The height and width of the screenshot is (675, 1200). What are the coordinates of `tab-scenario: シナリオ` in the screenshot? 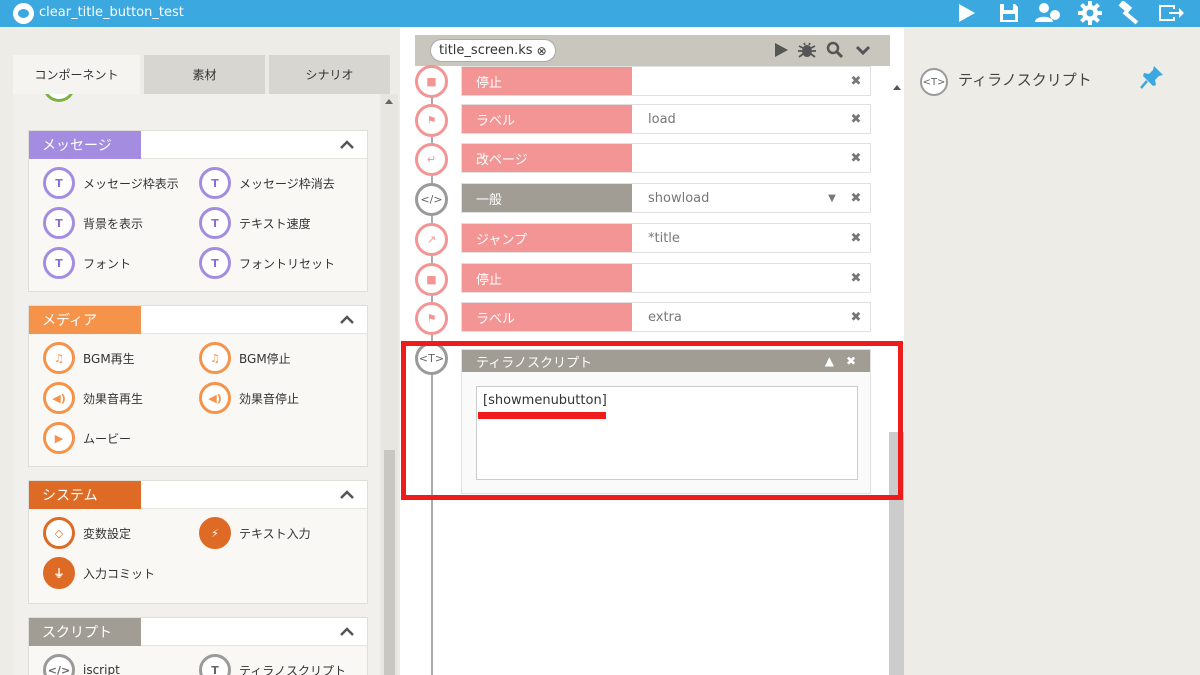 It's located at (329, 74).